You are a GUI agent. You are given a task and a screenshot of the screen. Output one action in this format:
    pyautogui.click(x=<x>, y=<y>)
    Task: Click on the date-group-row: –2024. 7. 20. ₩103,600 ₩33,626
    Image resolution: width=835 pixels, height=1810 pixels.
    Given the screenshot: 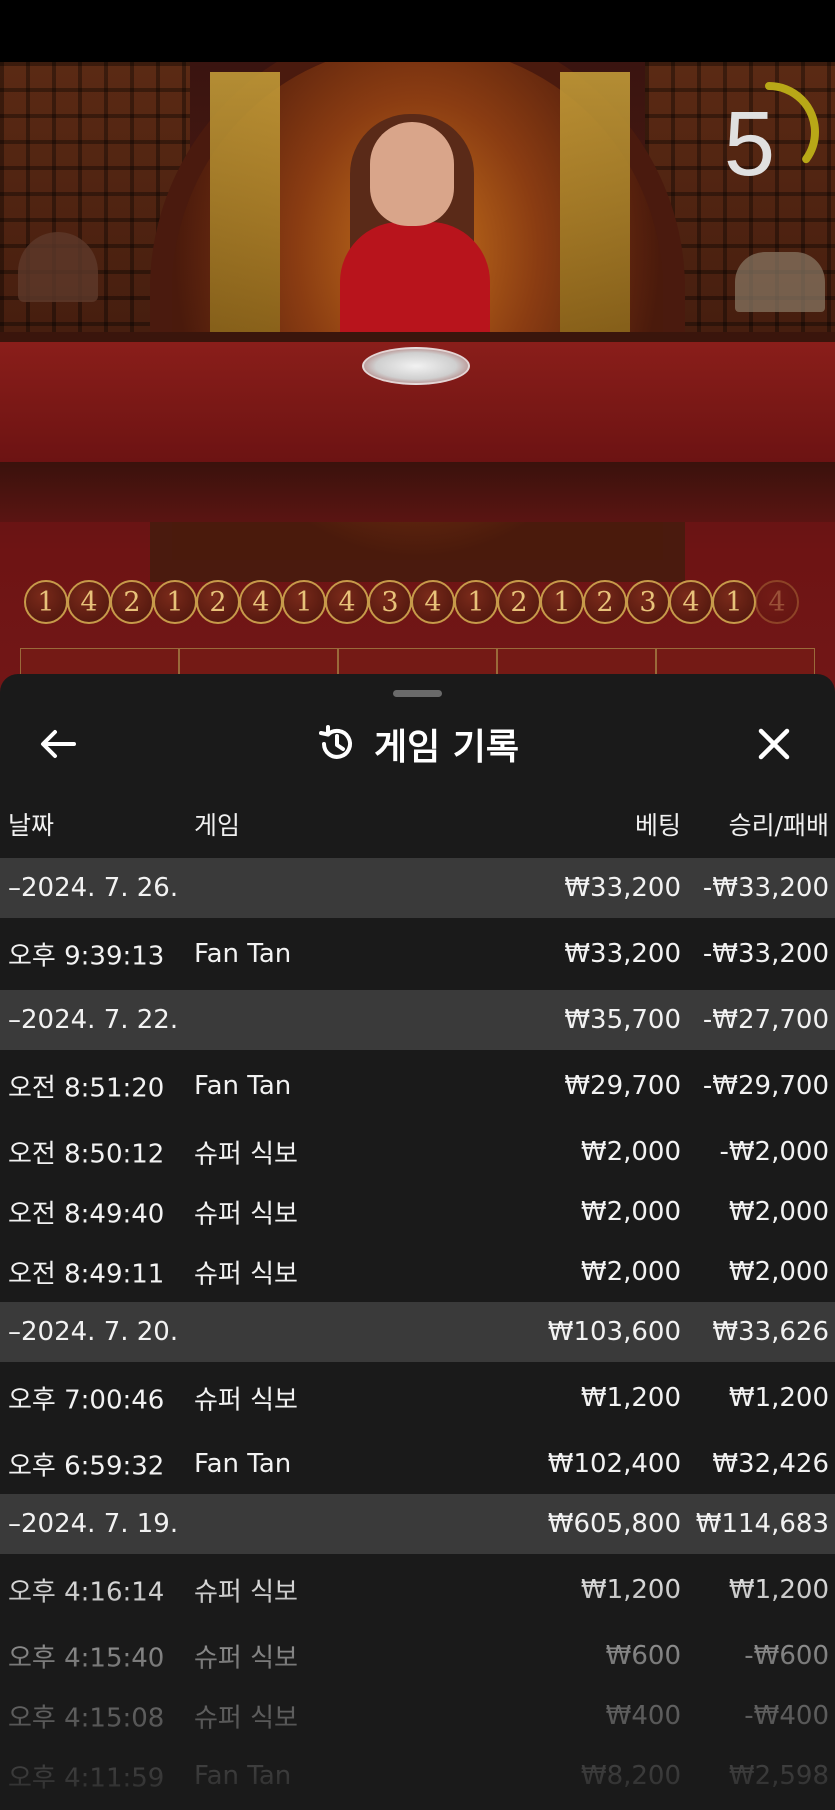 What is the action you would take?
    pyautogui.click(x=417, y=1332)
    